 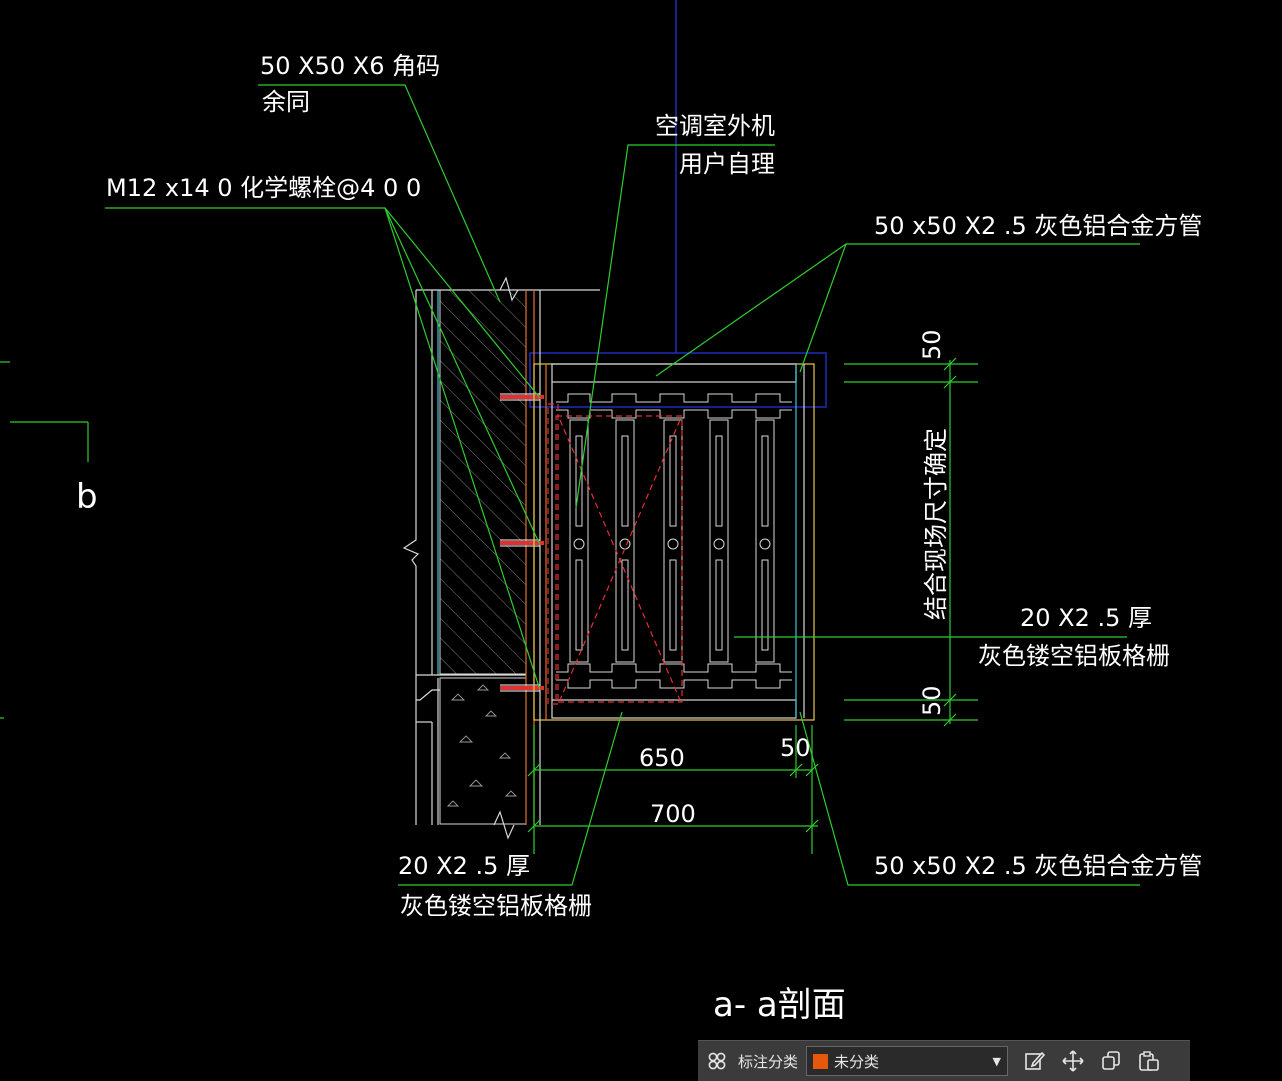 What do you see at coordinates (615, 554) in the screenshot?
I see `ac-unit-outline` at bounding box center [615, 554].